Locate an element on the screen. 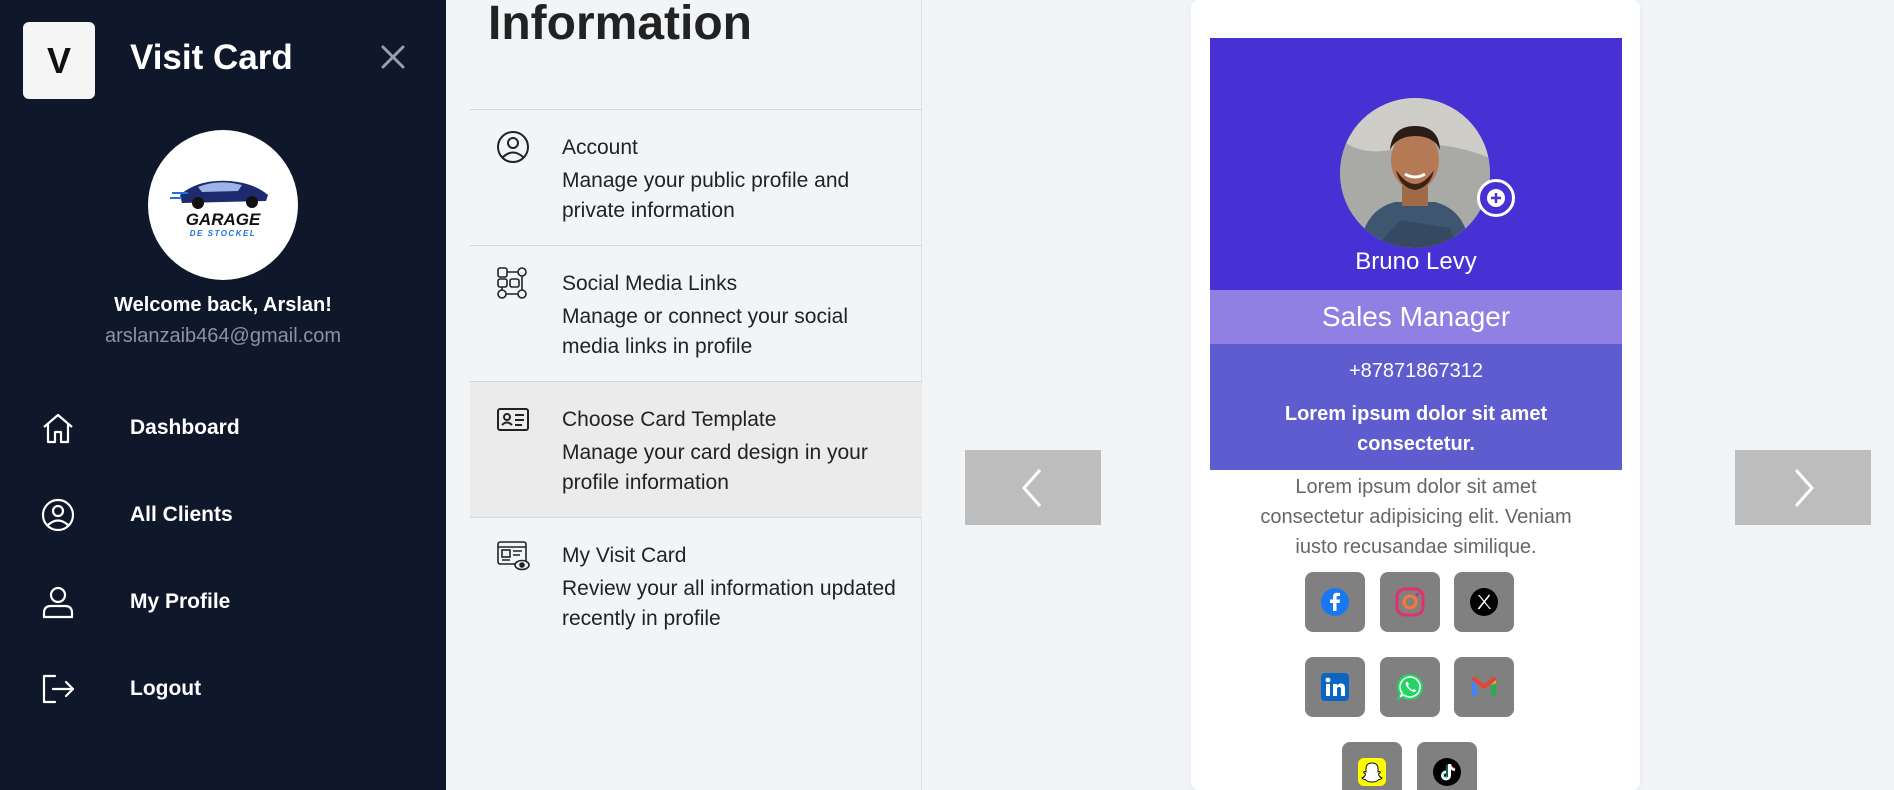  nav-label-logout: Logout is located at coordinates (166, 688).